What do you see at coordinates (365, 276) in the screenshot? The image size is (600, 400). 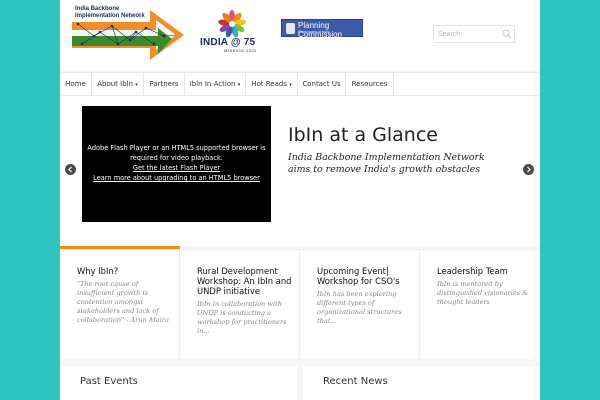 I see `feature-title: Upcoming Event| Workshop for CSO's` at bounding box center [365, 276].